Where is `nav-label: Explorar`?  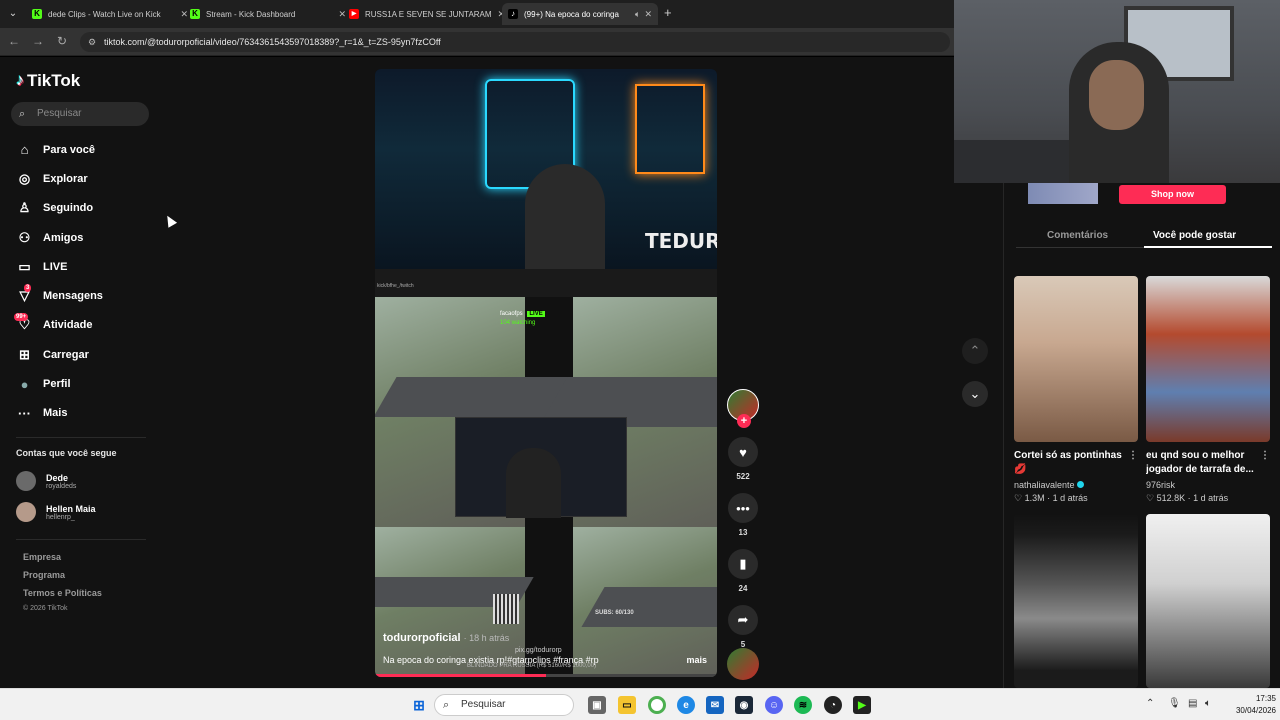 nav-label: Explorar is located at coordinates (65, 178).